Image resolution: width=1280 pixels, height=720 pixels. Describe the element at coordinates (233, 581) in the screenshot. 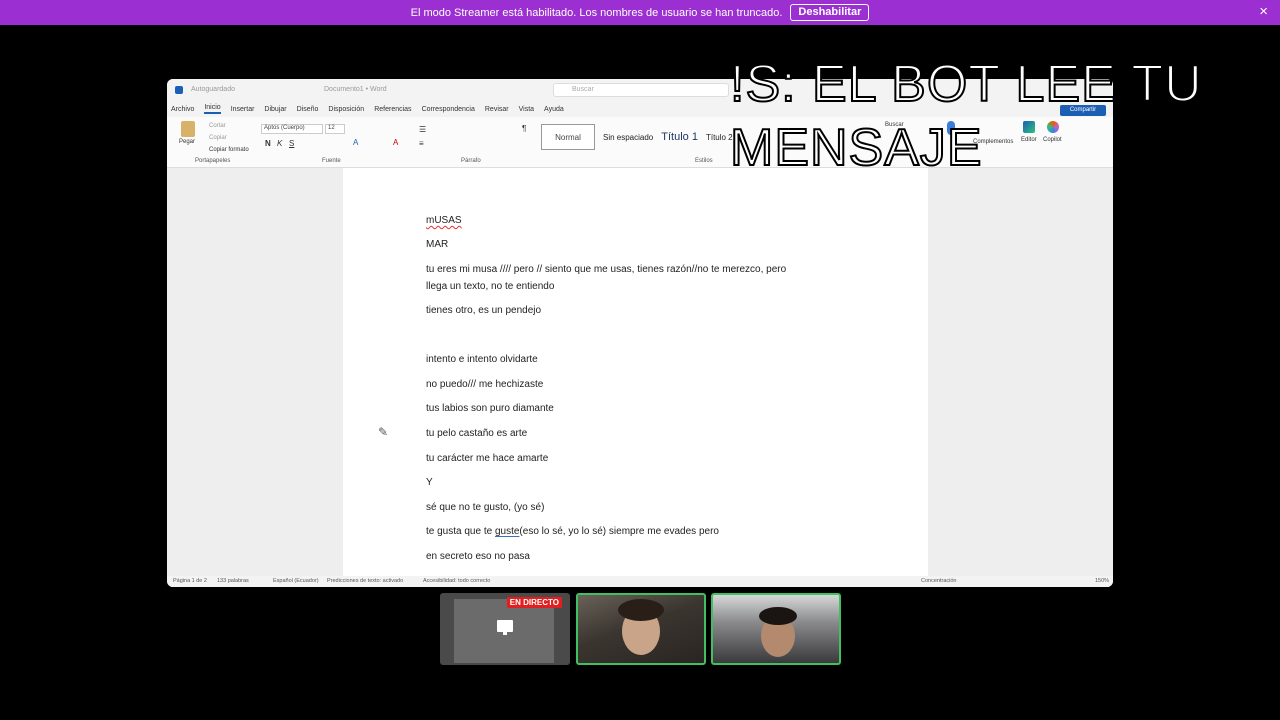

I see `status-words: 133 palabras` at that location.